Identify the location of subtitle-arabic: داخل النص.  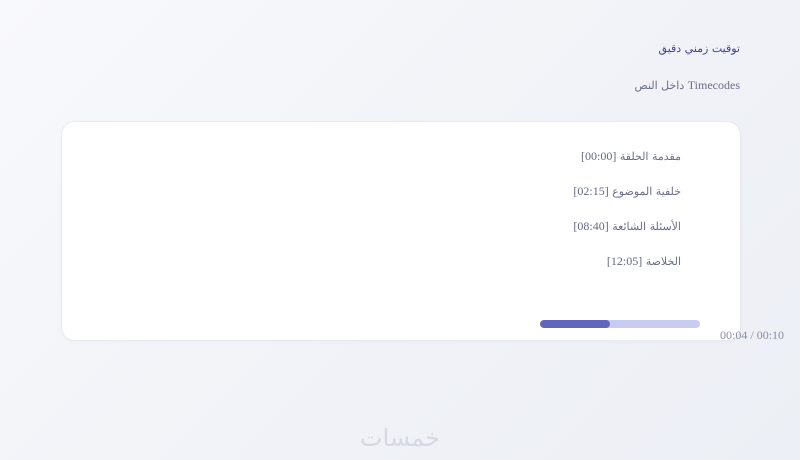
(659, 85).